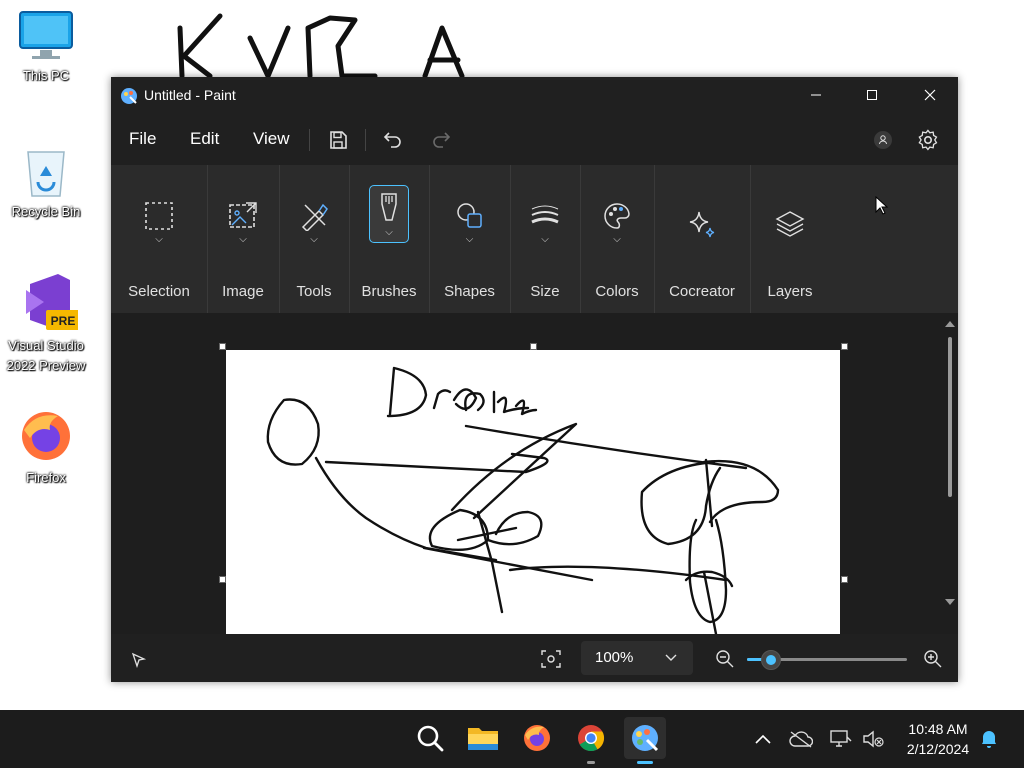 The height and width of the screenshot is (768, 1024). Describe the element at coordinates (816, 95) in the screenshot. I see `minimize-button` at that location.